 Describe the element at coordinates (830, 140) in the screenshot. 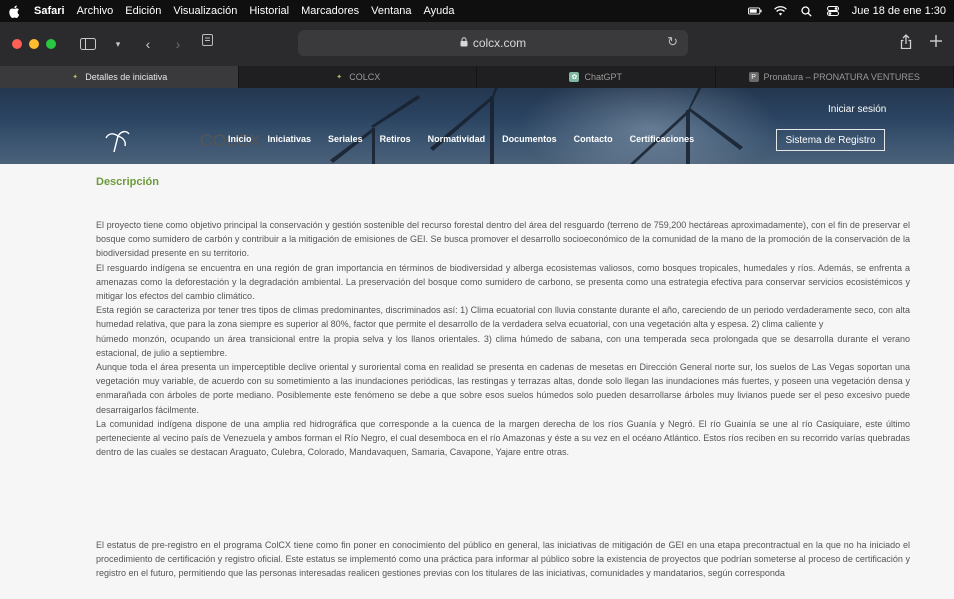

I see `registro-button: Sistema de Registro` at that location.